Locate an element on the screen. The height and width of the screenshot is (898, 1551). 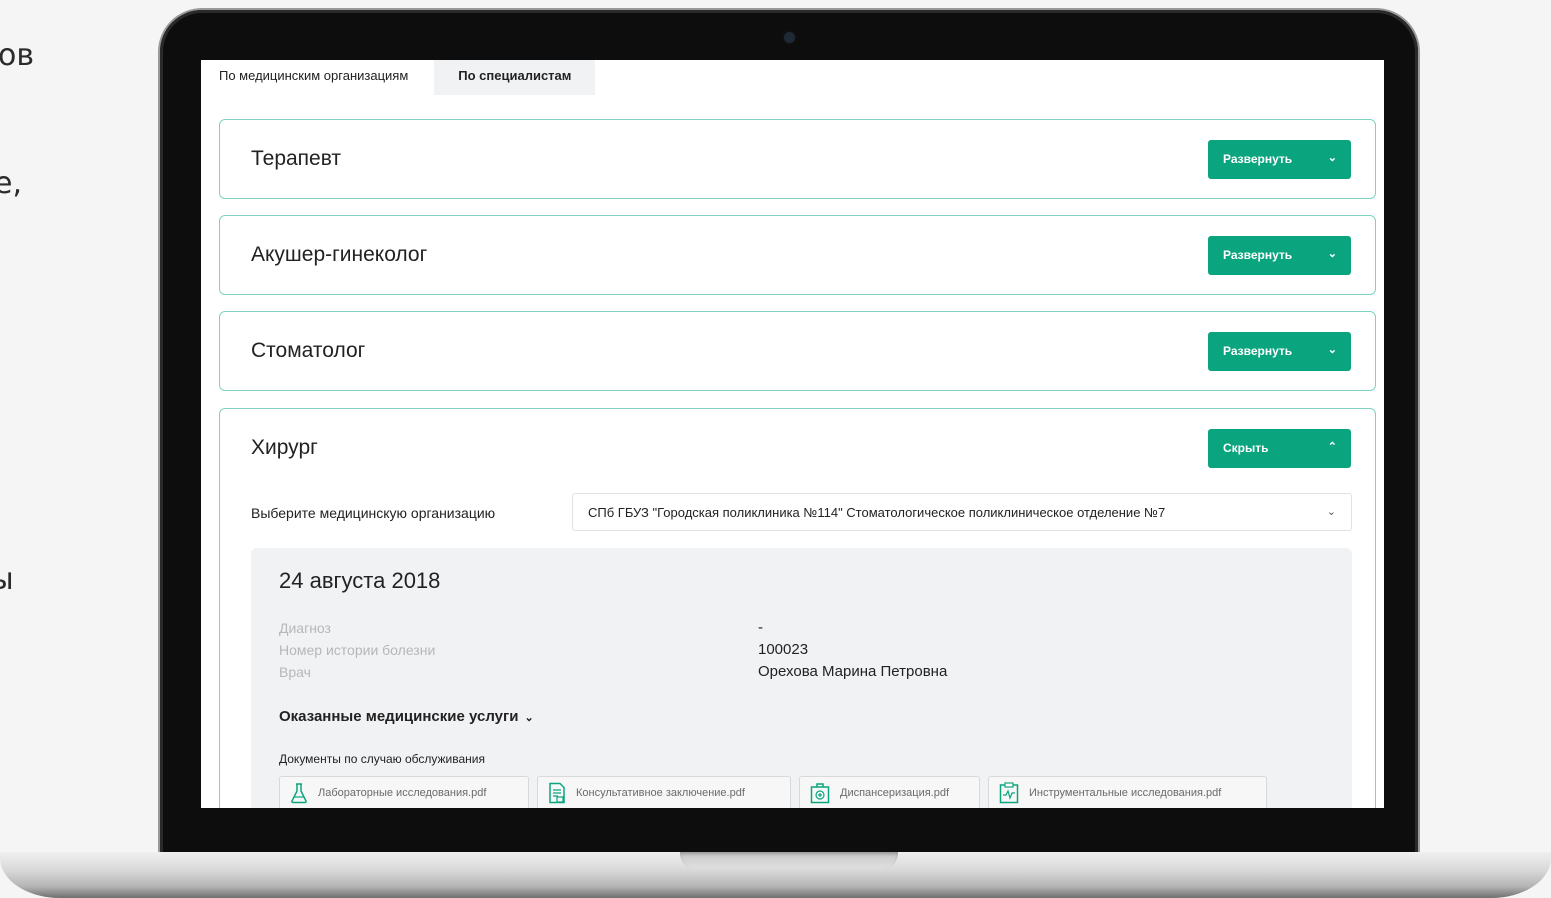
tab-by-specialists: По специалистам is located at coordinates (515, 77).